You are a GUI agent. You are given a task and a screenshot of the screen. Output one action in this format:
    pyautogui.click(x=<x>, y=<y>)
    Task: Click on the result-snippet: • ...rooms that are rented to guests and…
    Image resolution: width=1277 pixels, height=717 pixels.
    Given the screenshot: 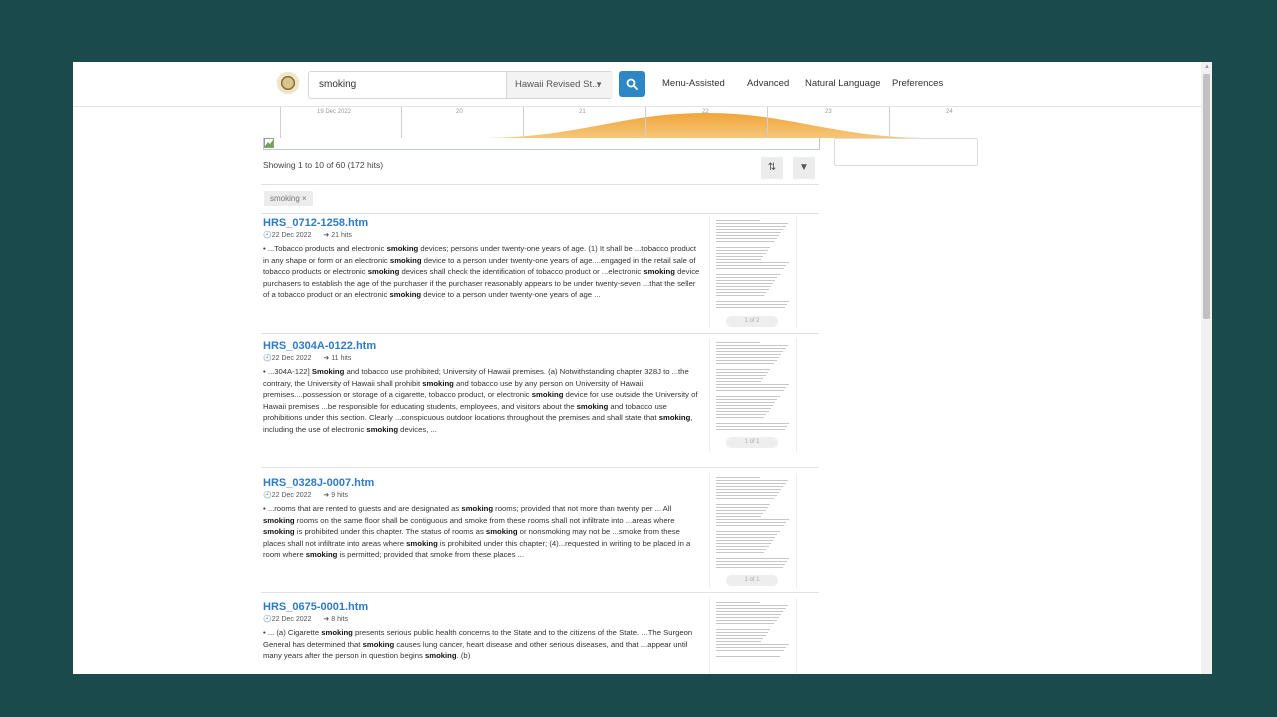 What is the action you would take?
    pyautogui.click(x=477, y=532)
    